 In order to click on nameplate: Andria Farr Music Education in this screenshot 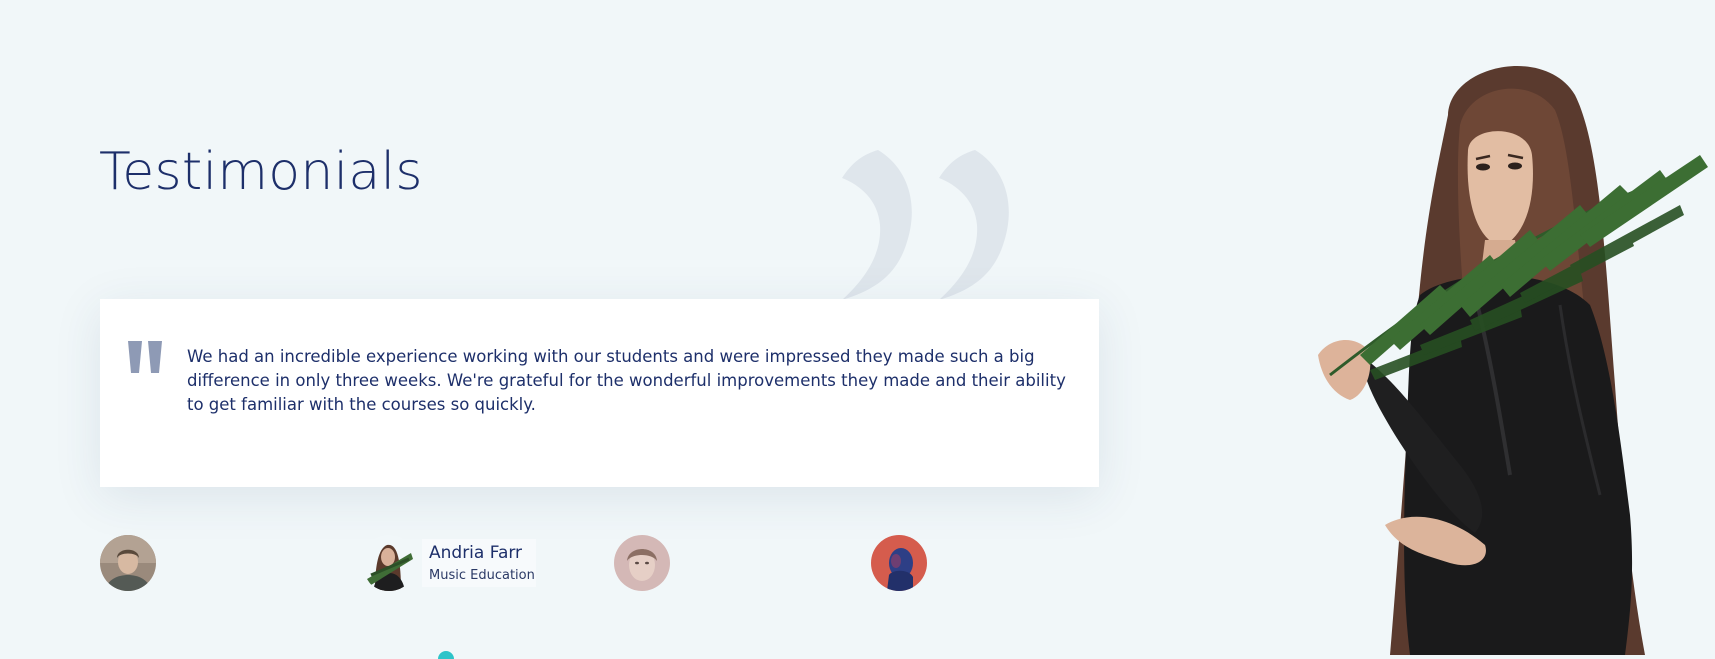, I will do `click(479, 563)`.